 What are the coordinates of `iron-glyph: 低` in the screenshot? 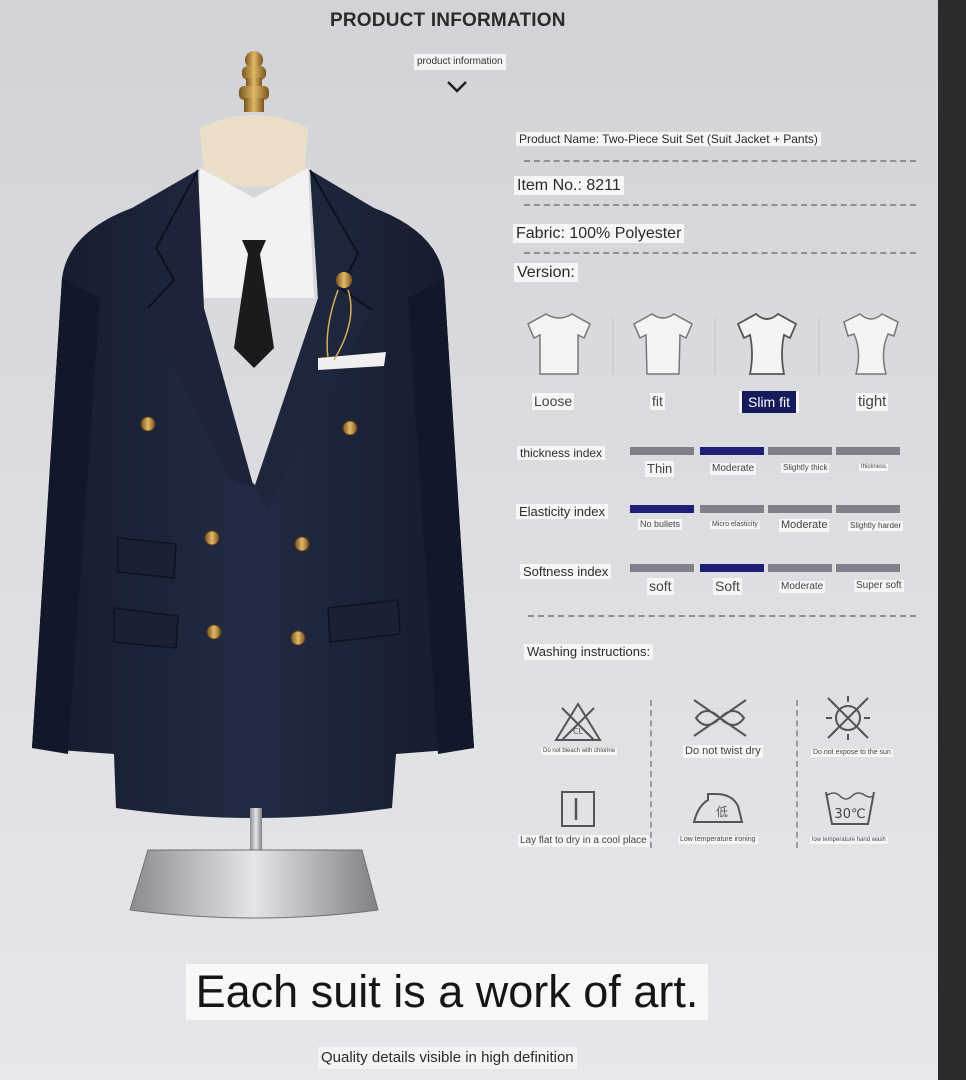 It's located at (722, 812).